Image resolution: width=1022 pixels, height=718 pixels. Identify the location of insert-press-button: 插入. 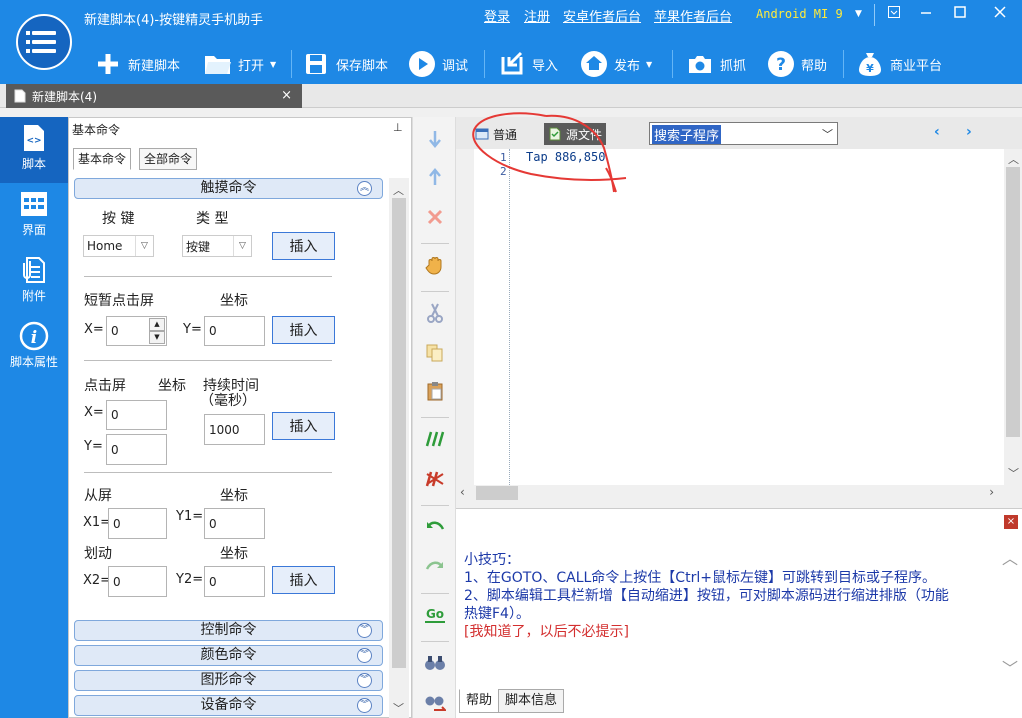
(303, 426).